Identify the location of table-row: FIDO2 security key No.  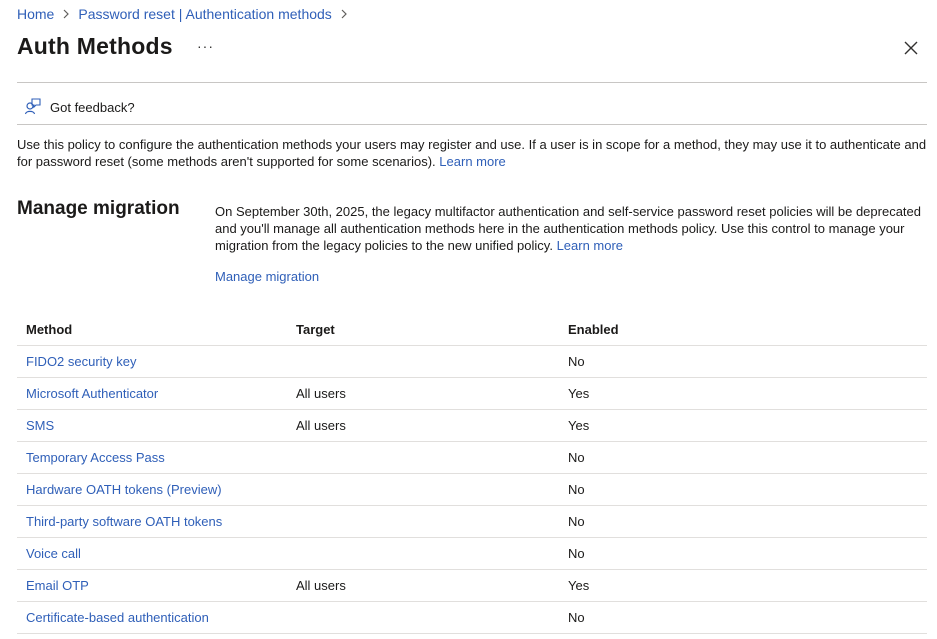
(472, 362).